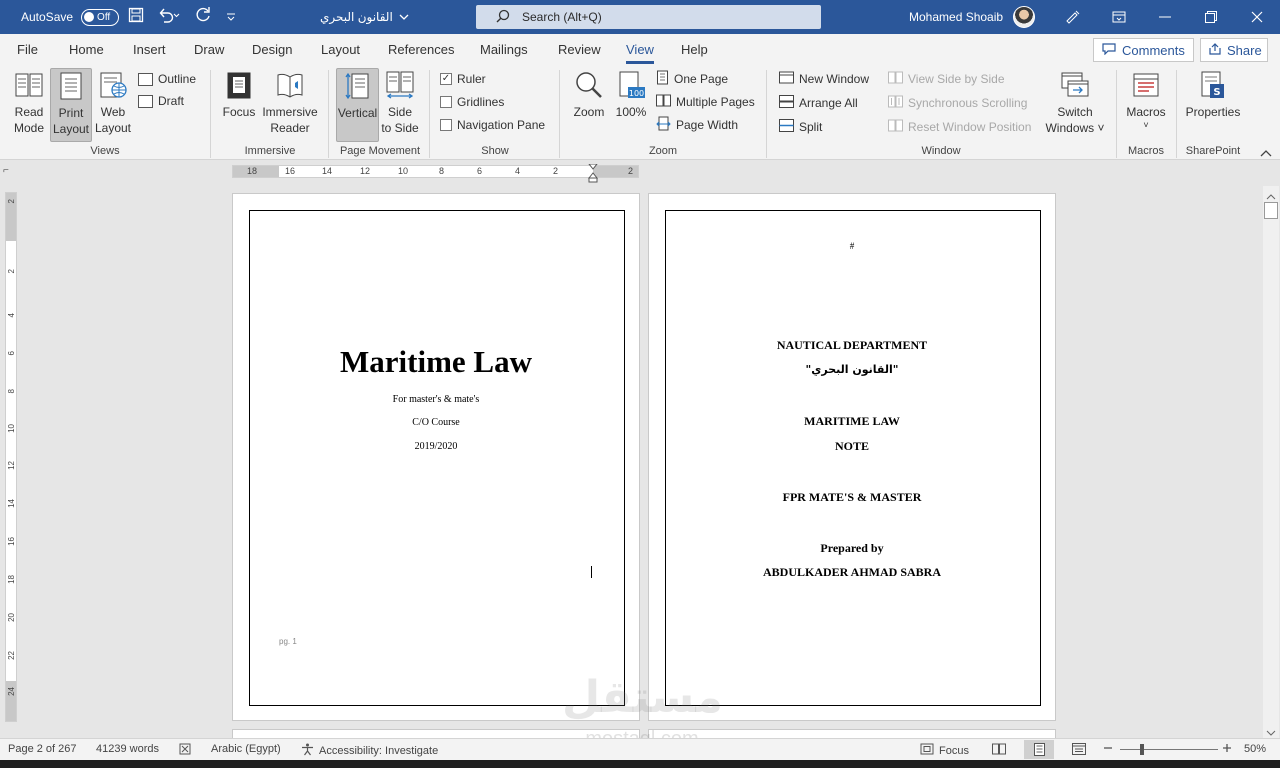 The height and width of the screenshot is (768, 1280). I want to click on immersive-reader-label-1: Immersive, so click(290, 112).